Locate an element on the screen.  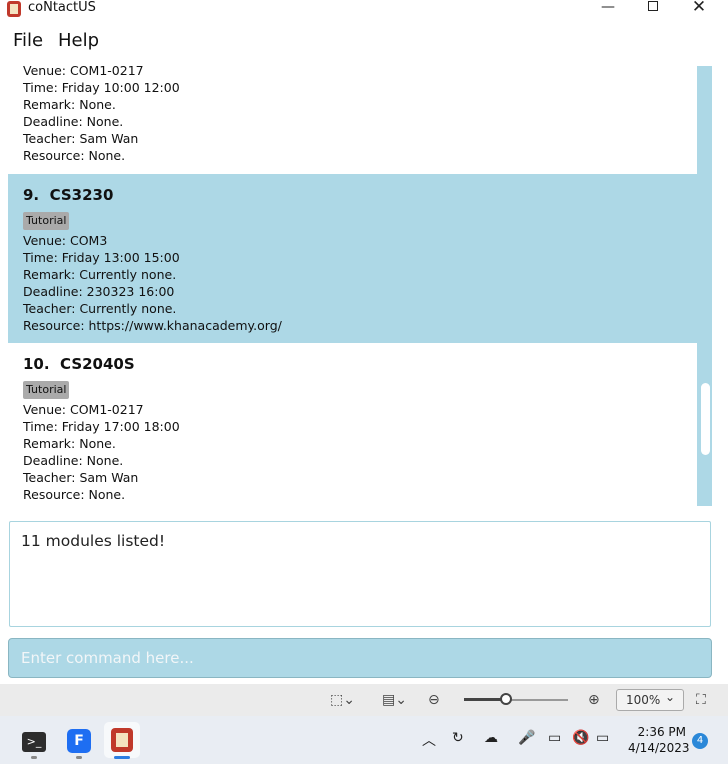
chevron-up-icon: ︿ is located at coordinates (429, 740).